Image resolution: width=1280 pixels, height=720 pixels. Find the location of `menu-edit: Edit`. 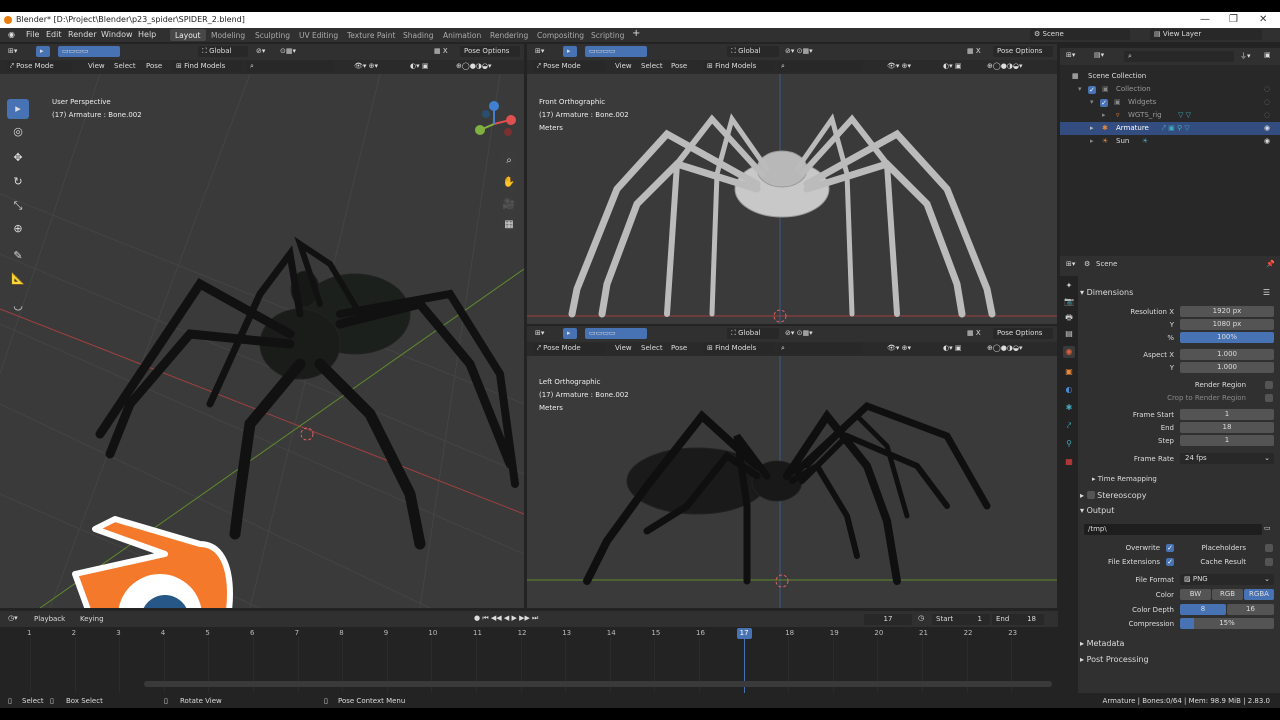

menu-edit: Edit is located at coordinates (54, 34).